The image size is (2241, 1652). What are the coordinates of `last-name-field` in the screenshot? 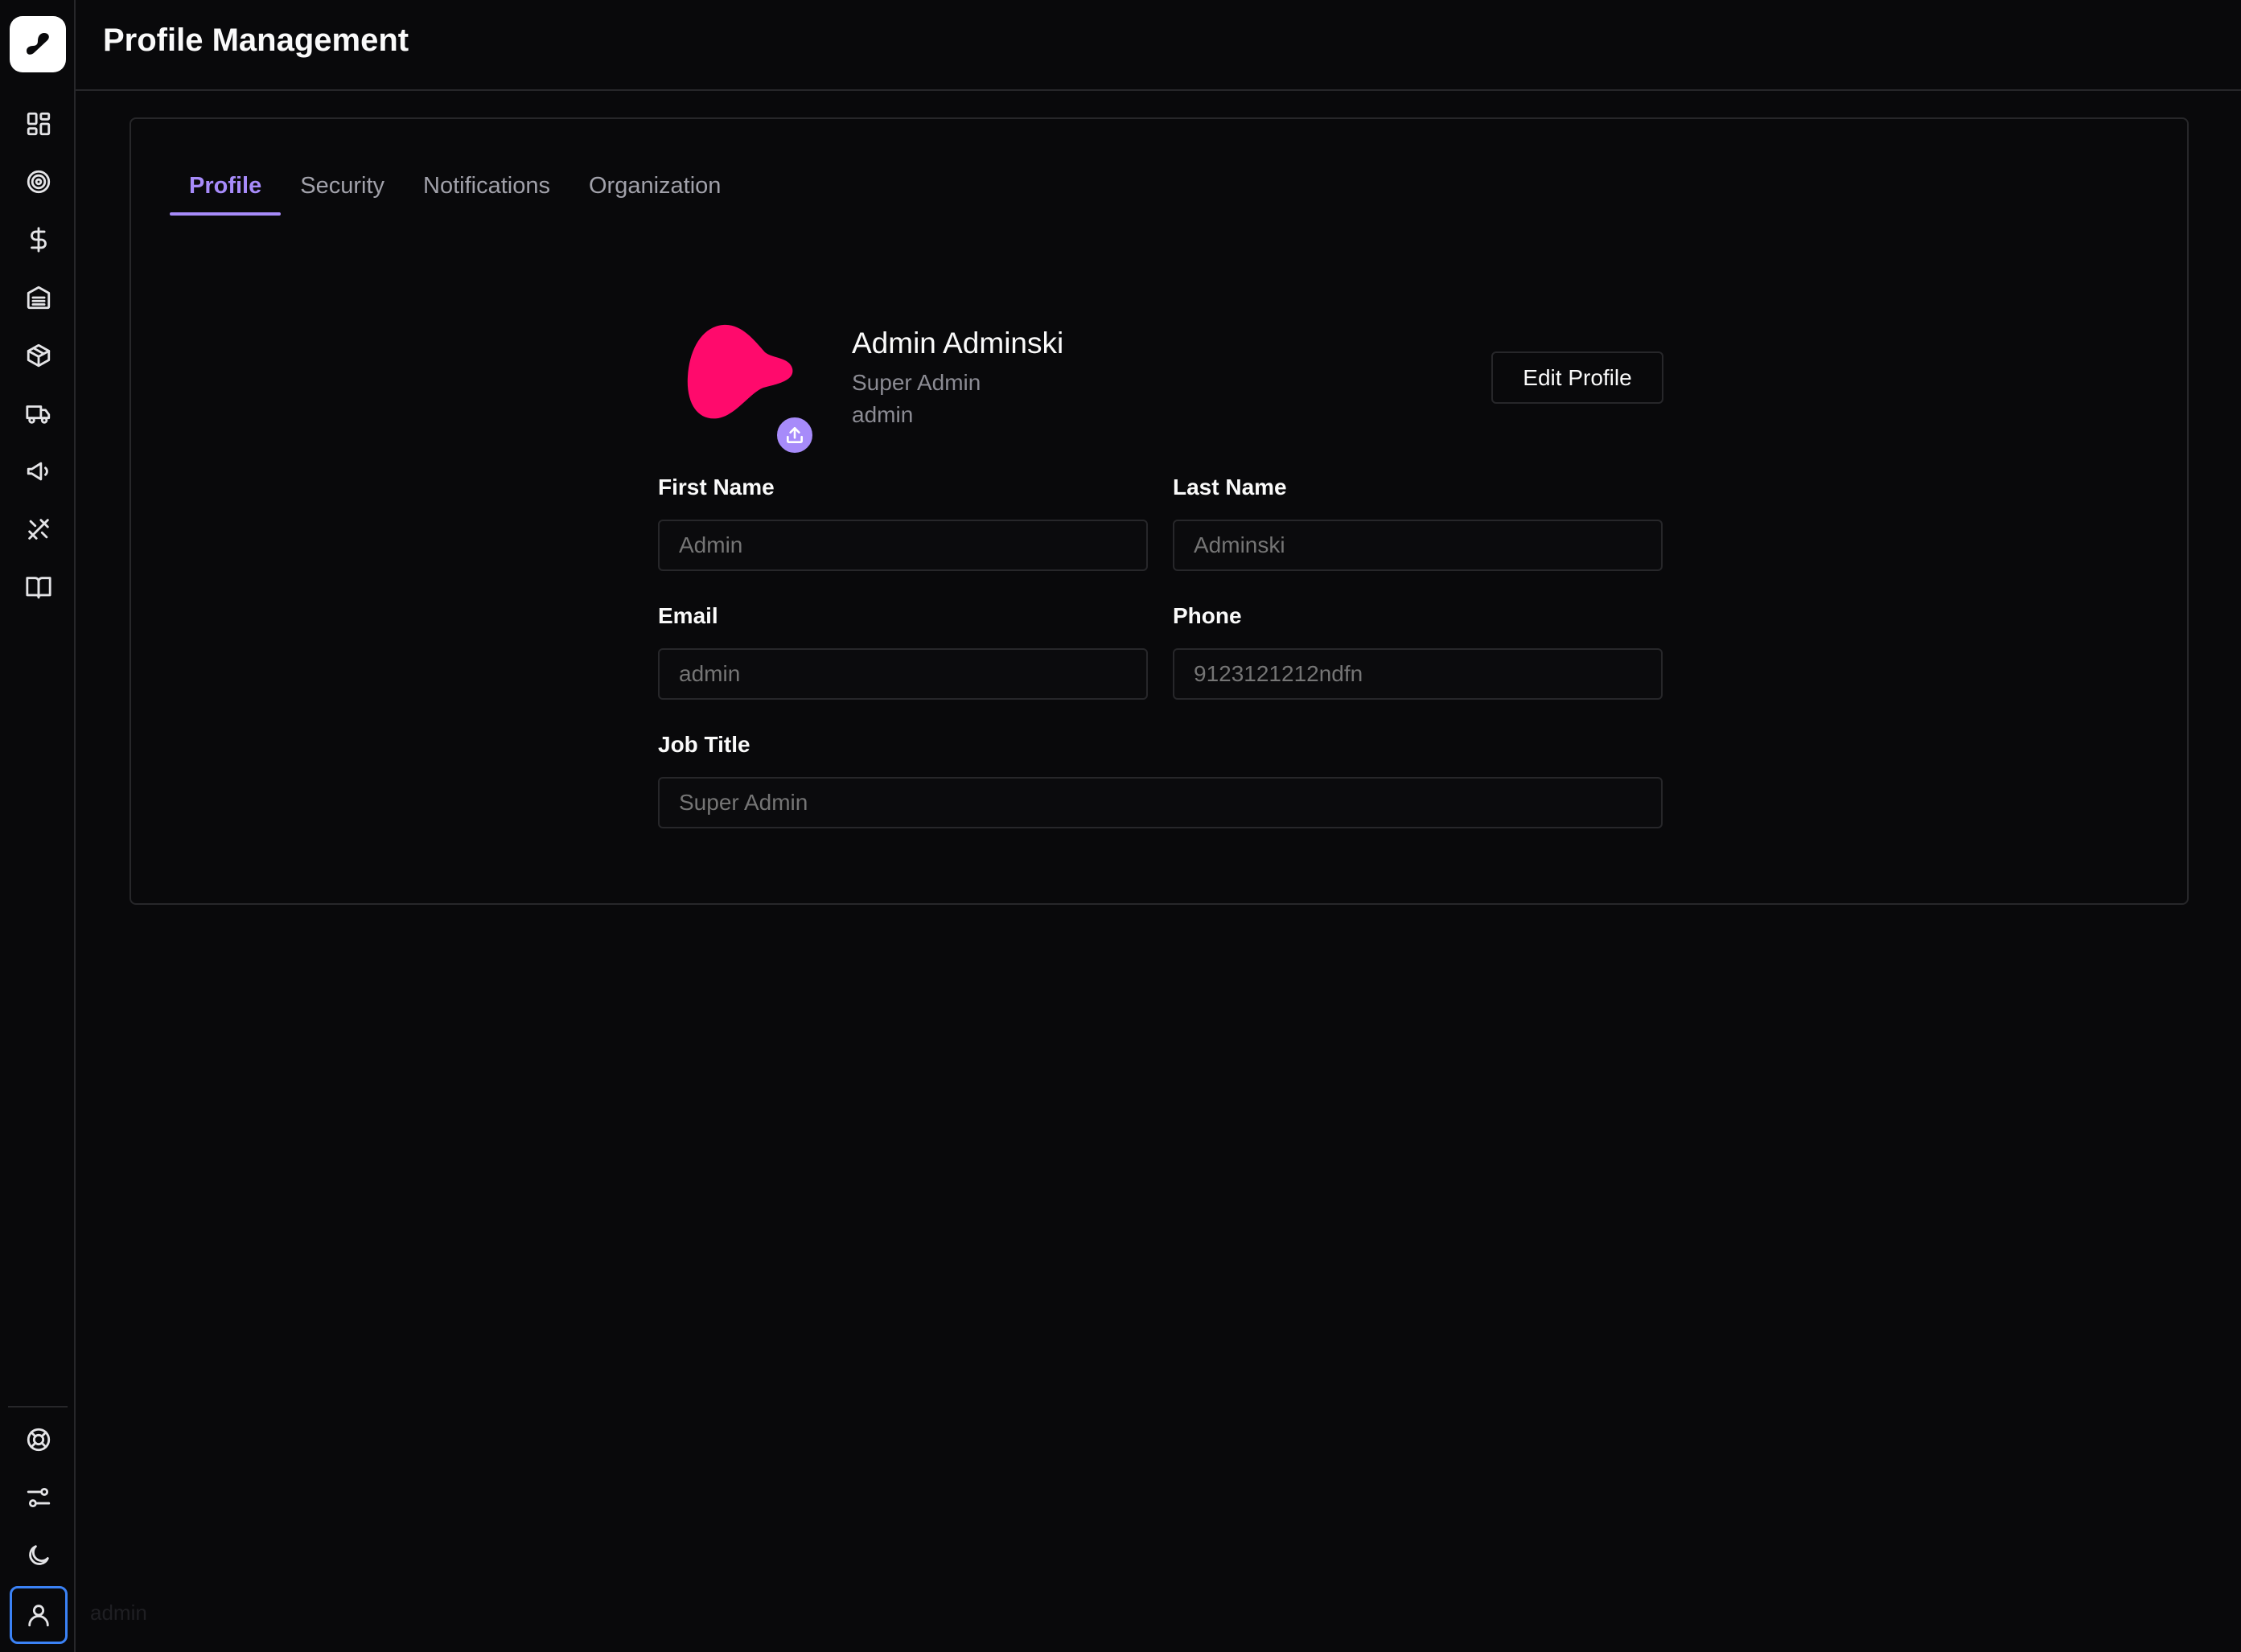 It's located at (1418, 545).